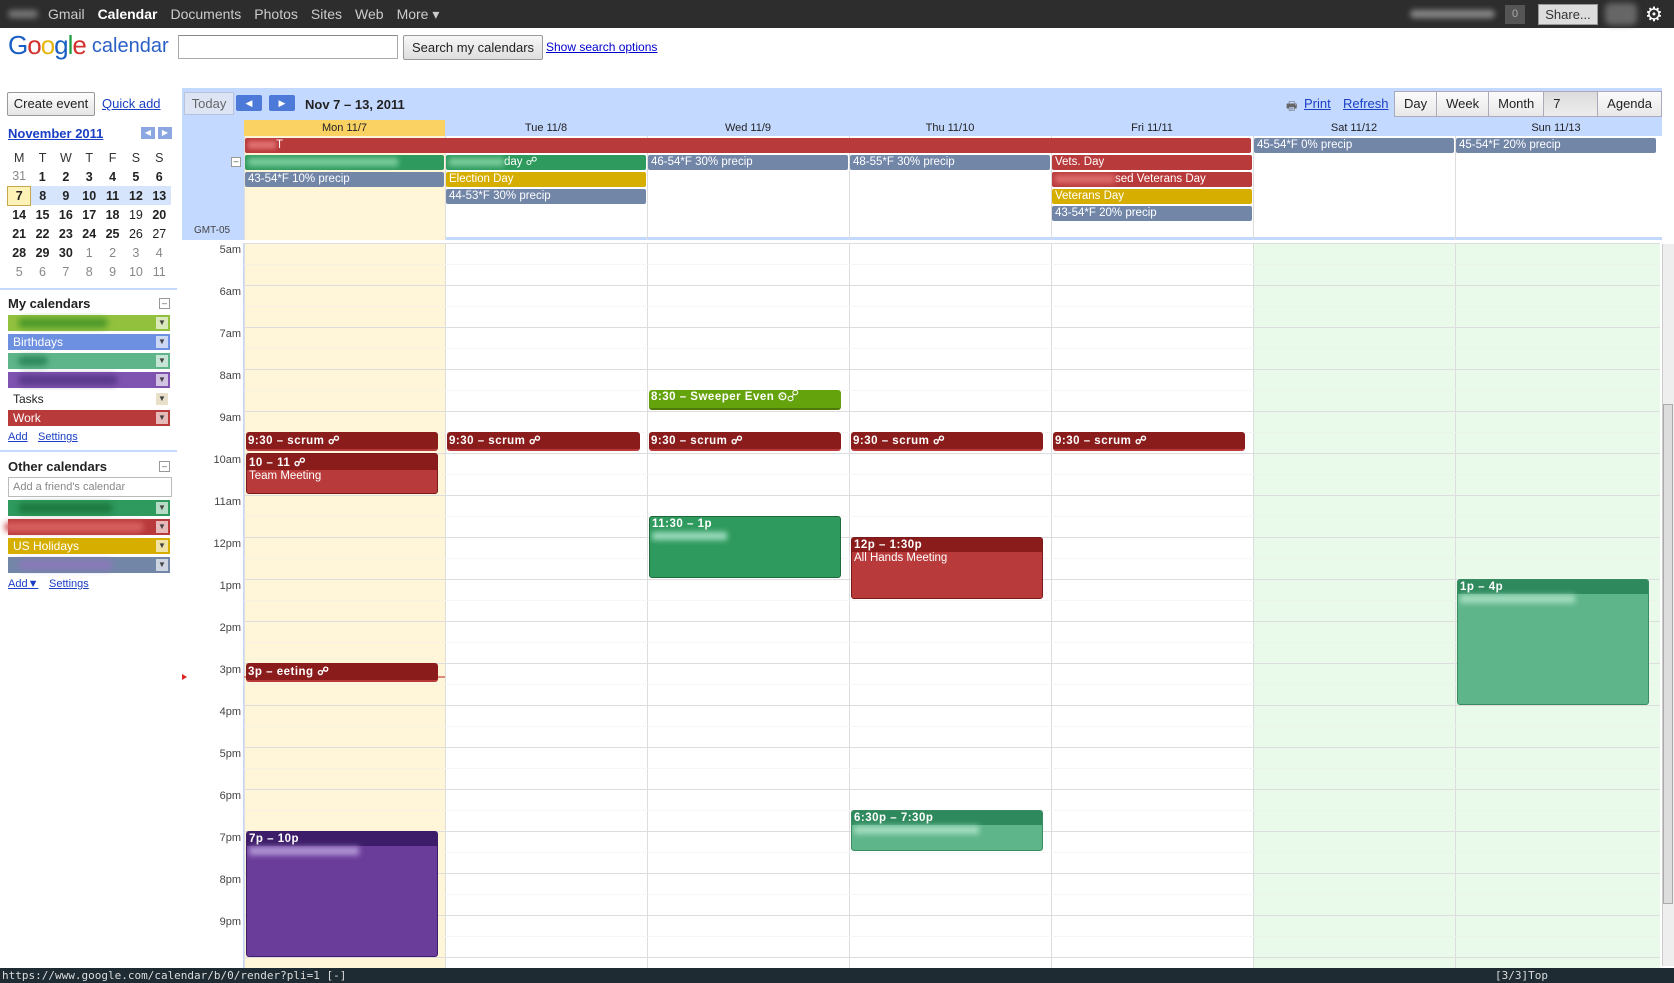  Describe the element at coordinates (135, 195) in the screenshot. I see `mini-day: 12` at that location.